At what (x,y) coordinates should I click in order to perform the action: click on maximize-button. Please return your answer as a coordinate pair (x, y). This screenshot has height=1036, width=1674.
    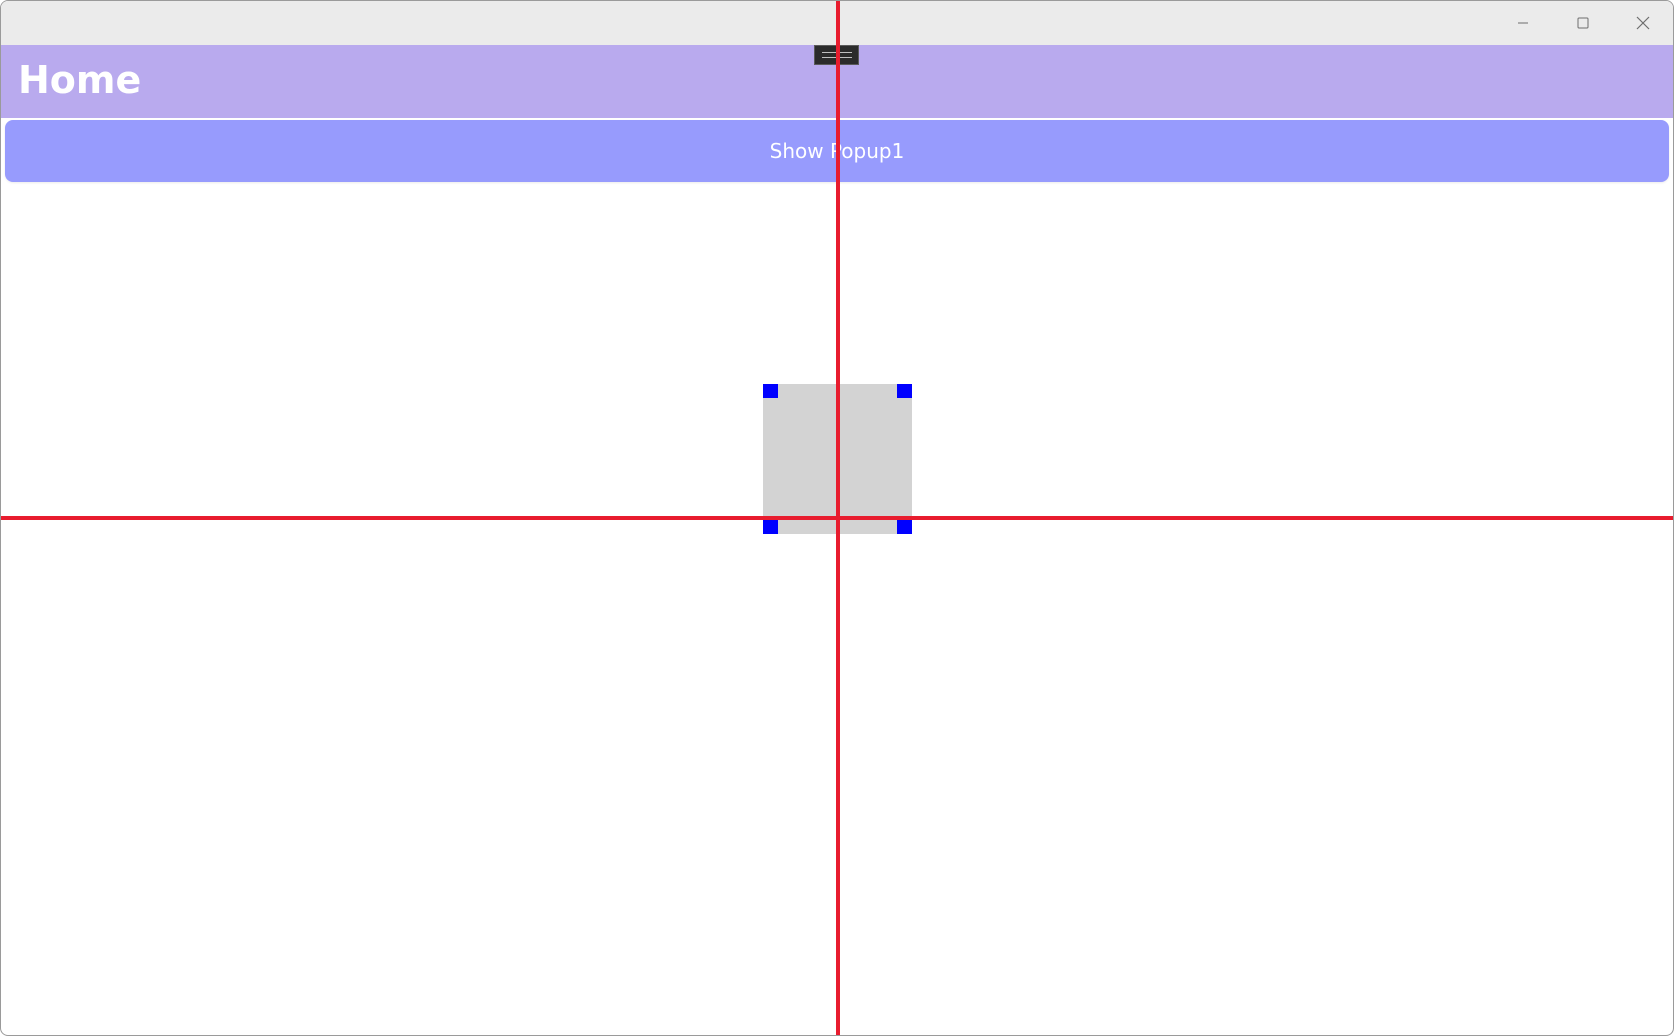
    Looking at the image, I should click on (1583, 23).